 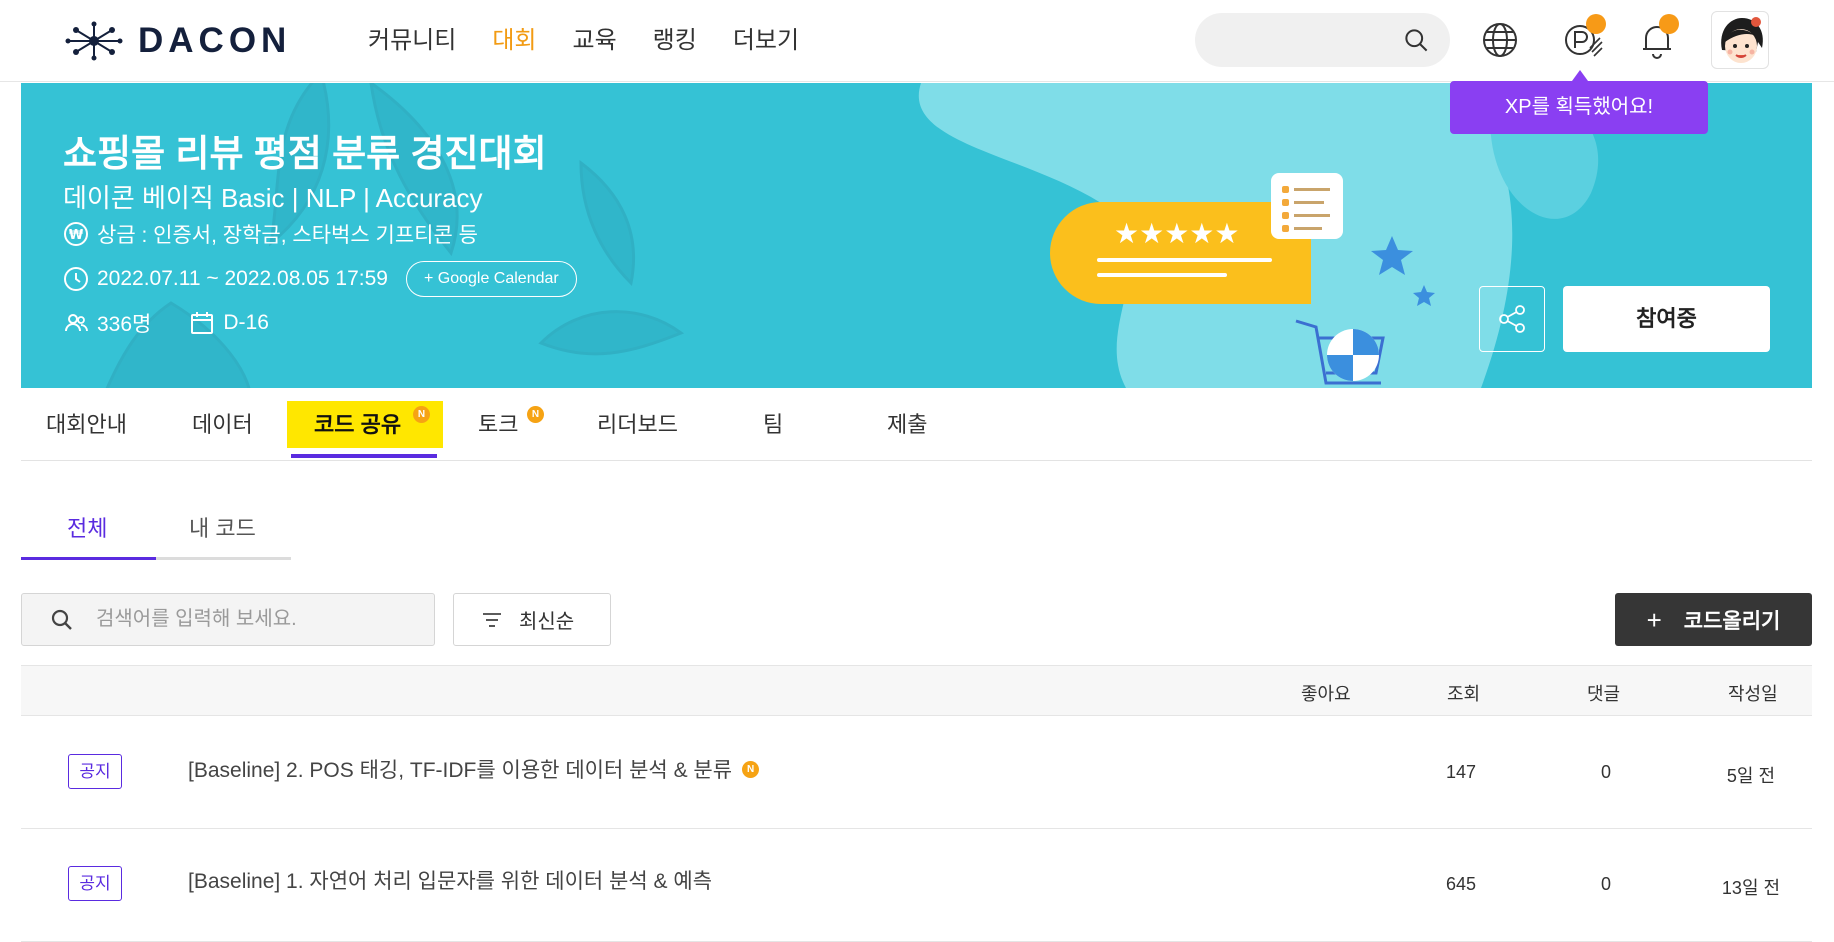 I want to click on join-status-button: 참여중, so click(x=1666, y=319).